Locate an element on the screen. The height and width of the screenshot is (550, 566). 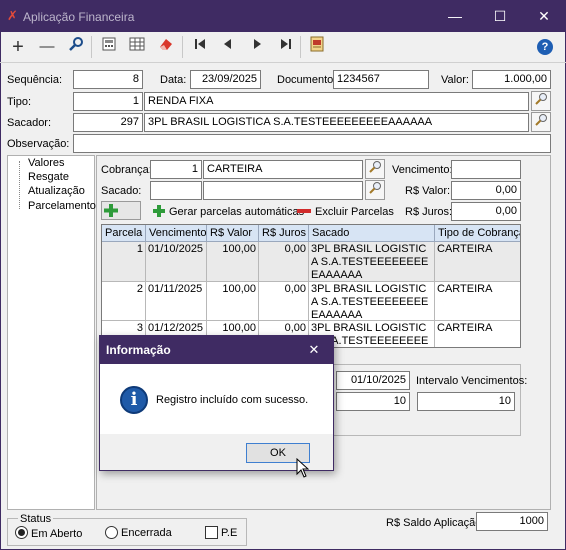
sacador-lookup-button is located at coordinates (541, 122).